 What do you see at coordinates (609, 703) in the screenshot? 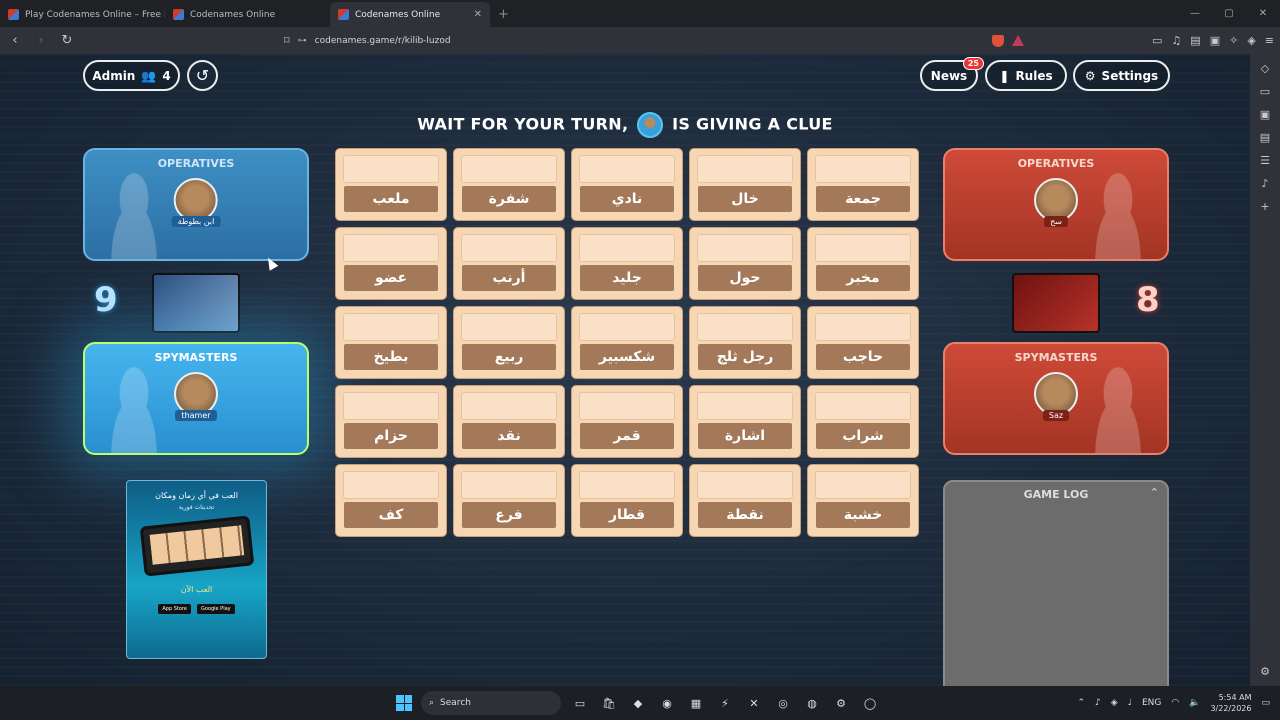
I see `store-icon: 🛍` at bounding box center [609, 703].